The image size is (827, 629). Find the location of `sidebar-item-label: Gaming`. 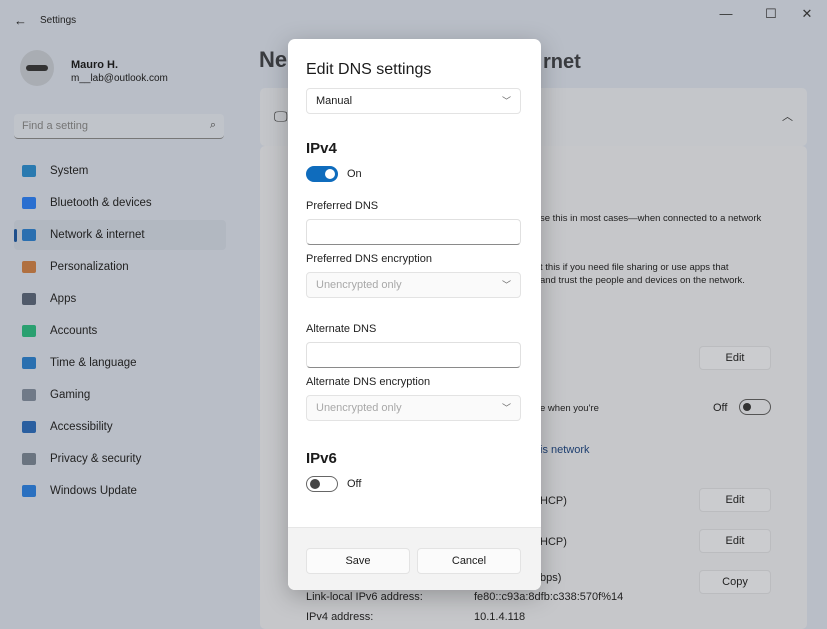

sidebar-item-label: Gaming is located at coordinates (70, 395).